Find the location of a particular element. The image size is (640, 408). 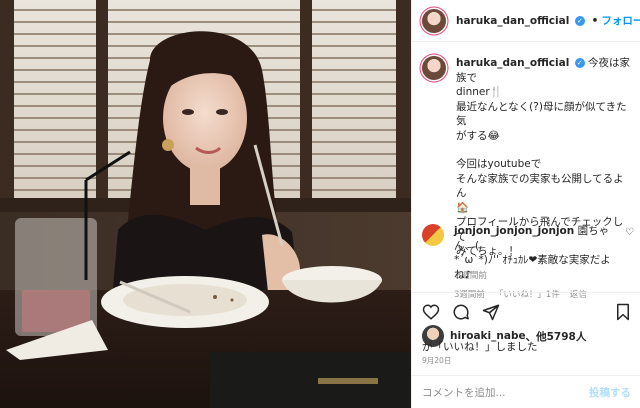

verified-badge-icon: ✓ is located at coordinates (579, 20).